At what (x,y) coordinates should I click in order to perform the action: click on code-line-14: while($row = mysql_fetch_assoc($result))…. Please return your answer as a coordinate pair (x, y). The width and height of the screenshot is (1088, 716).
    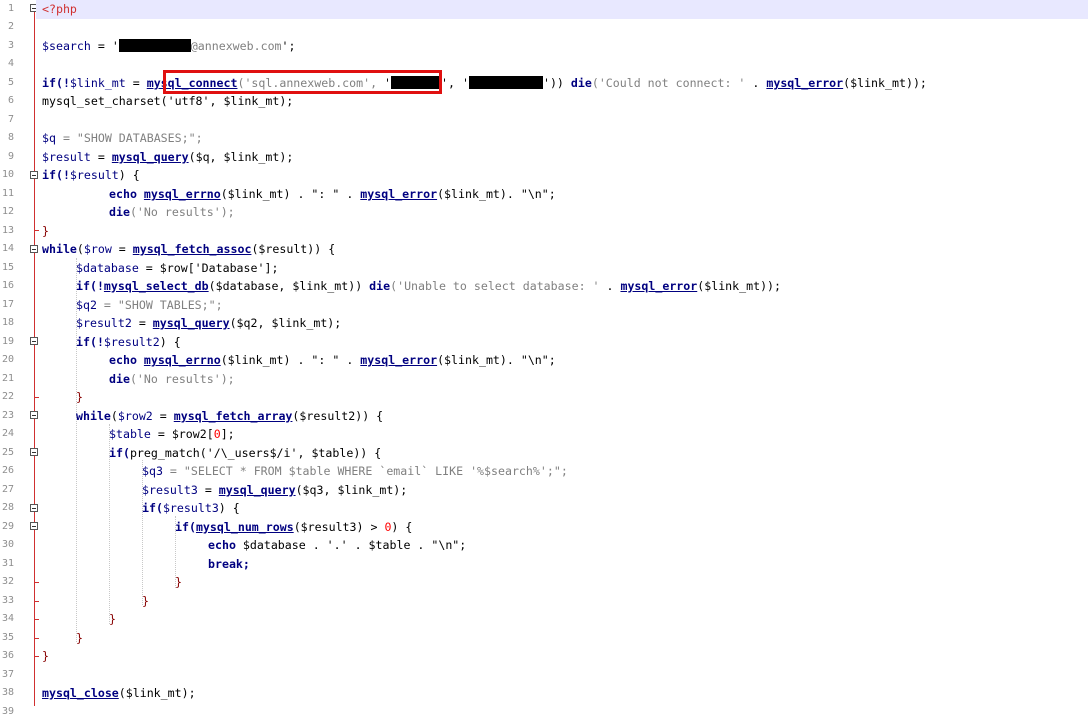
    Looking at the image, I should click on (565, 249).